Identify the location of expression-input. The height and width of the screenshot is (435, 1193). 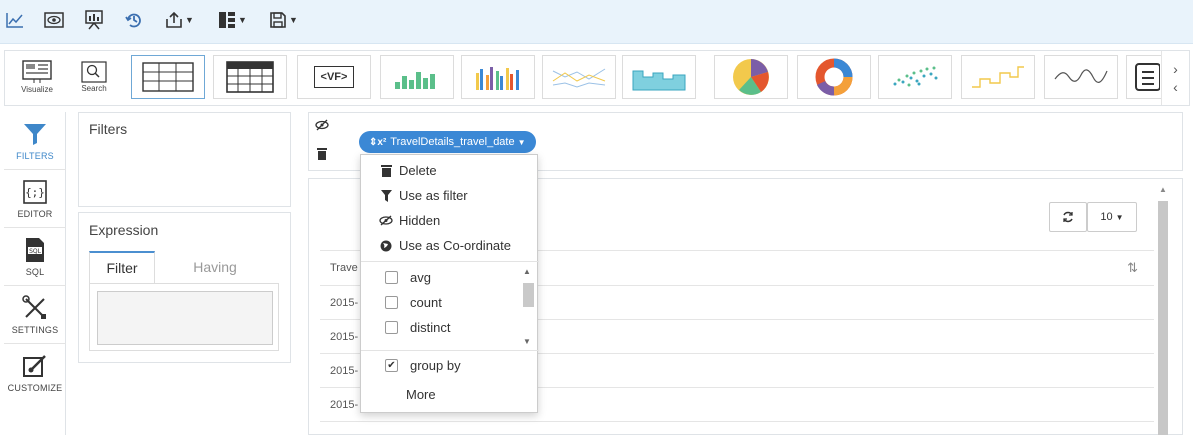
(185, 318).